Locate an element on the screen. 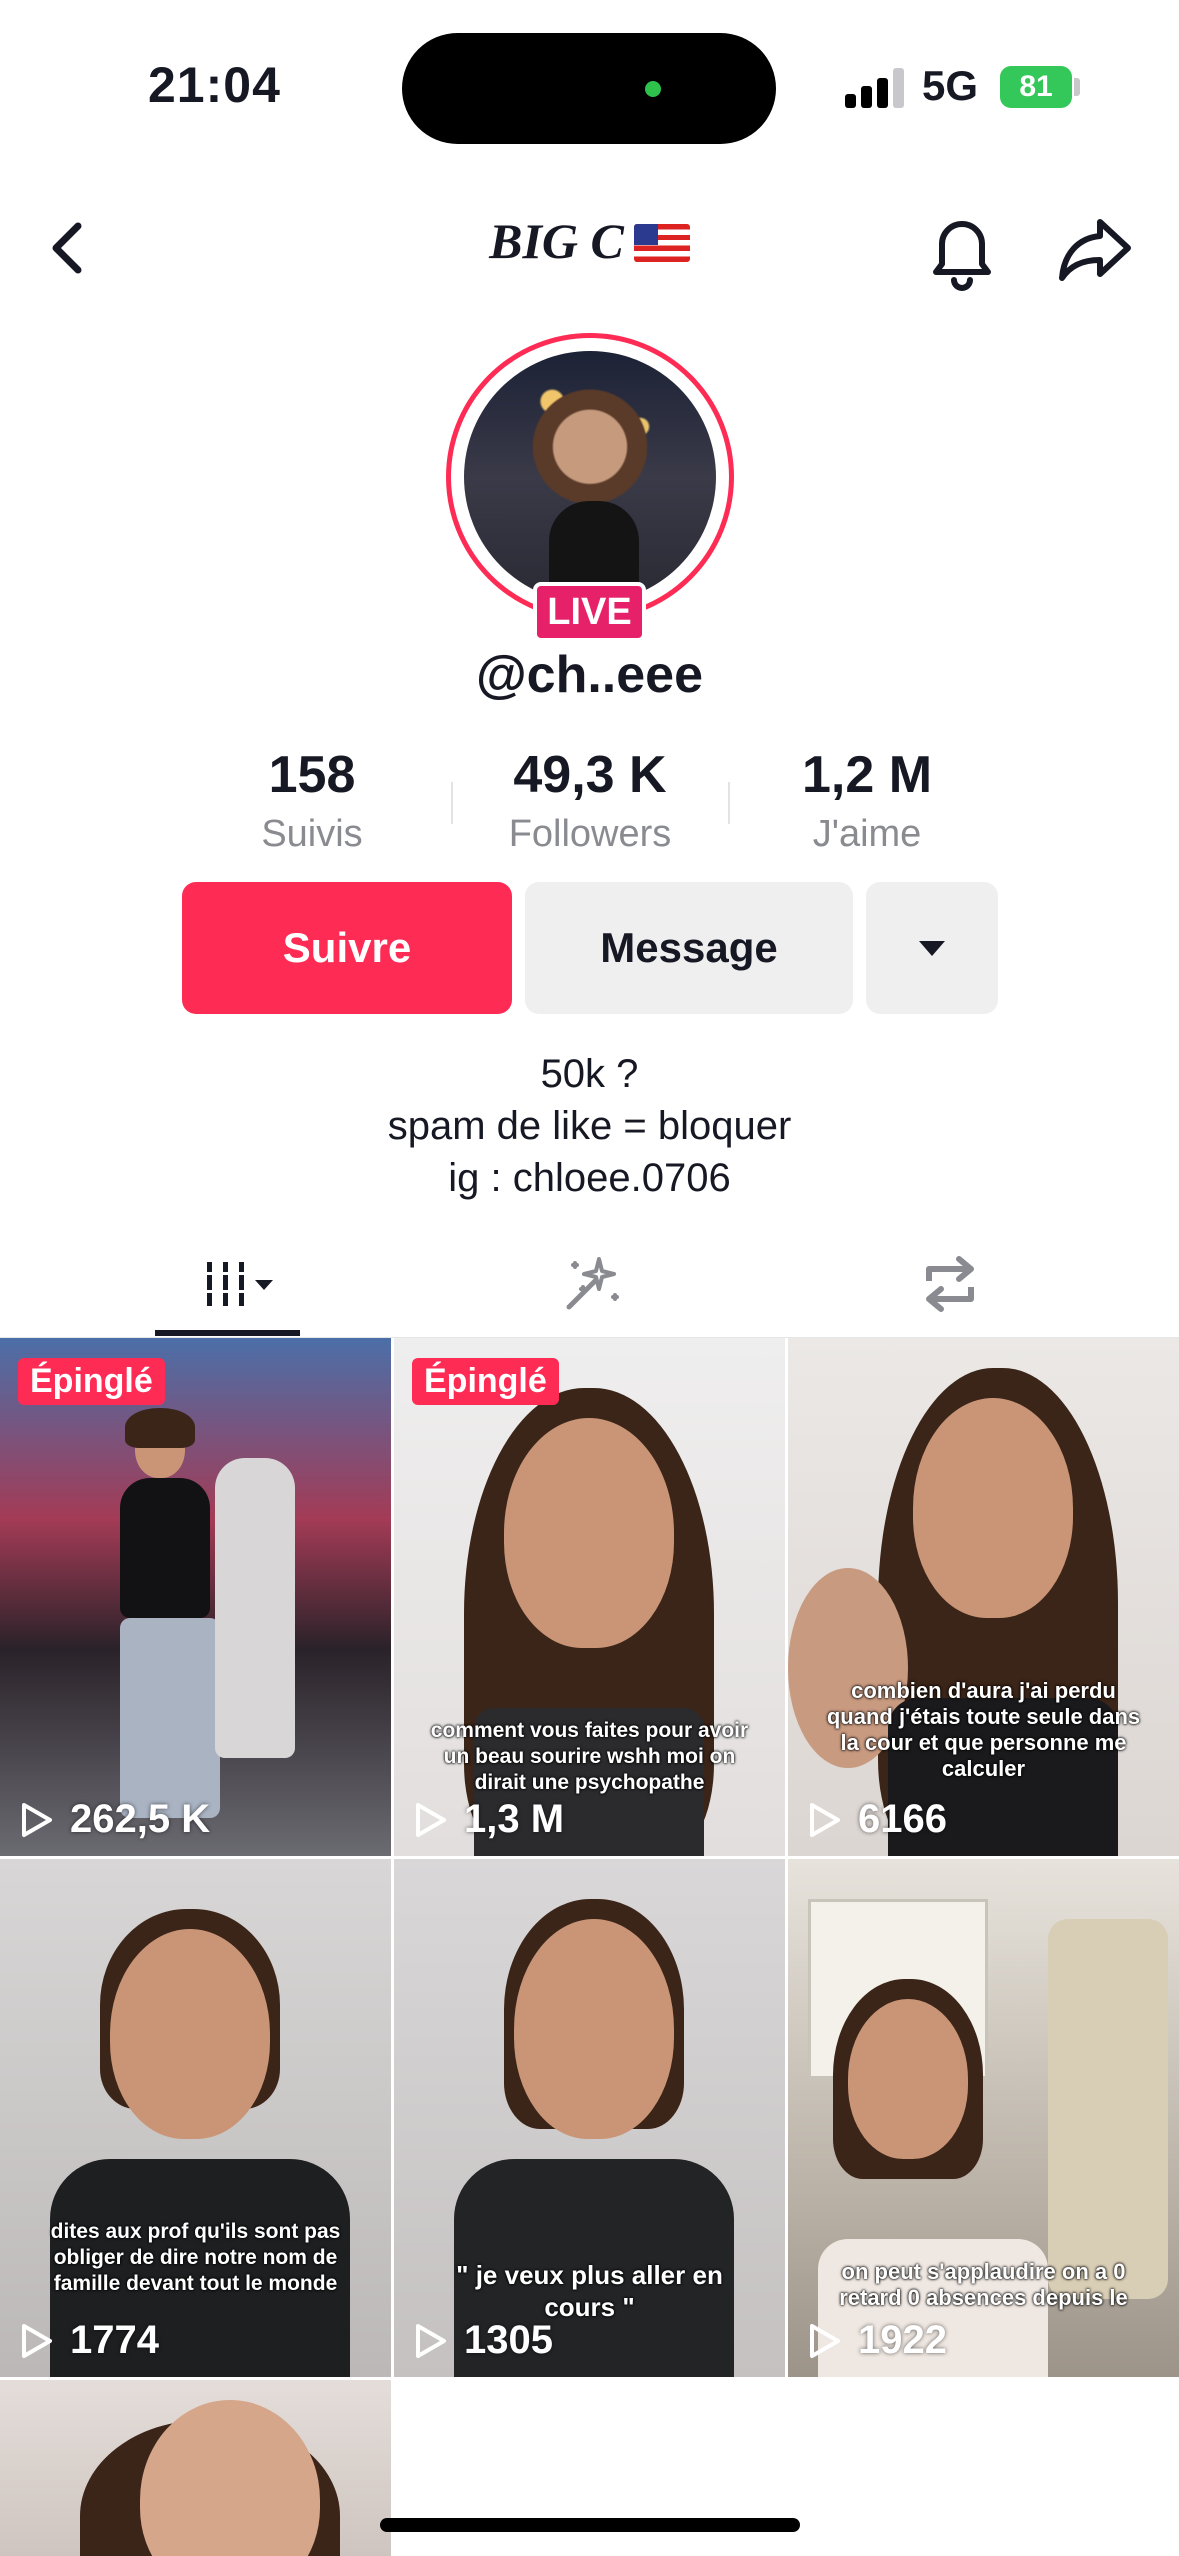  play-count: 1,3 M is located at coordinates (487, 1819).